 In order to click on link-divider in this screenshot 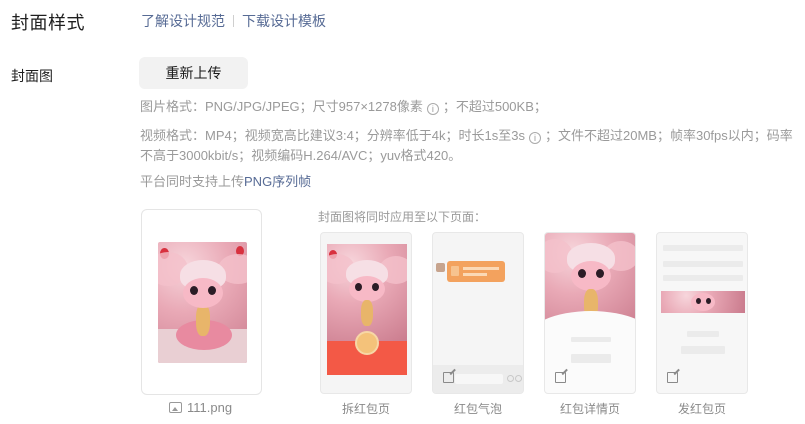, I will do `click(233, 21)`.